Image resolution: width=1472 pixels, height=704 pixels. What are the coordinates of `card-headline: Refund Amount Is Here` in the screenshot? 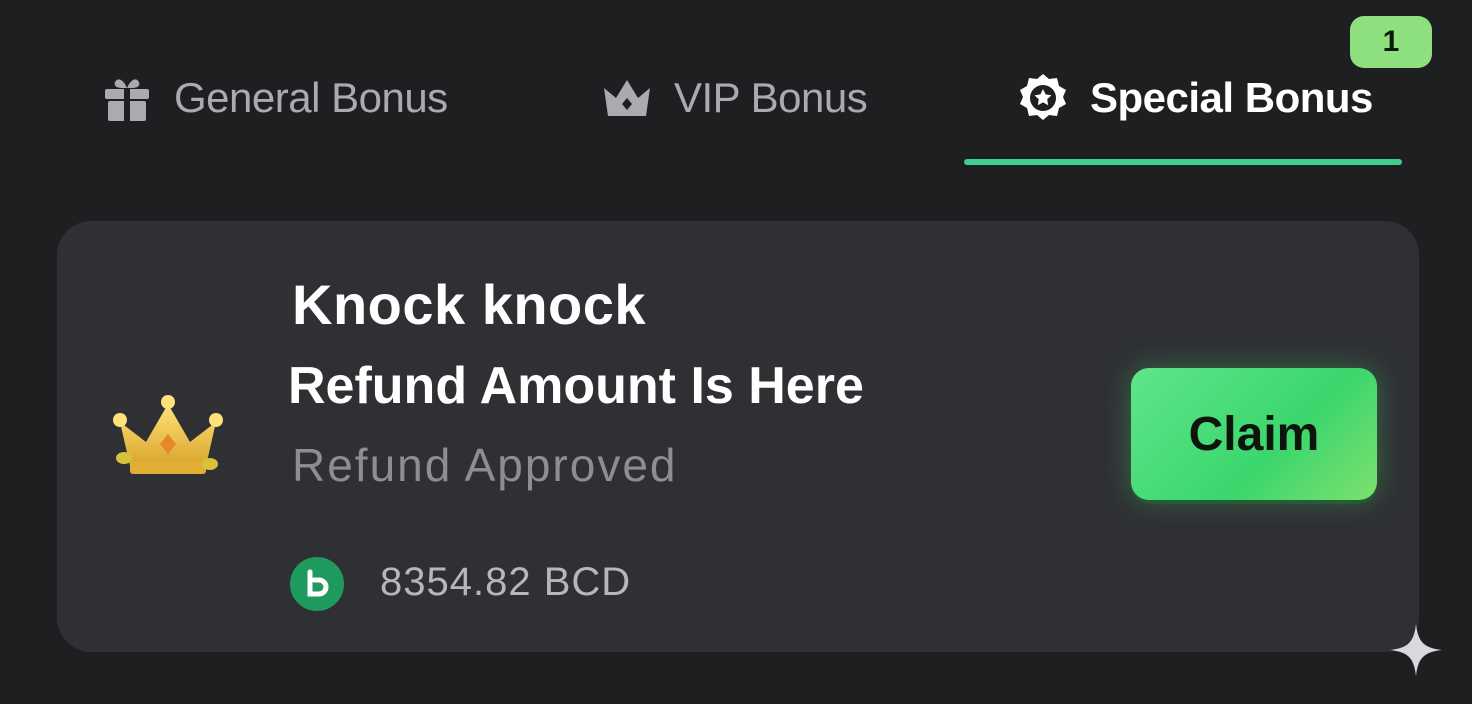 It's located at (576, 386).